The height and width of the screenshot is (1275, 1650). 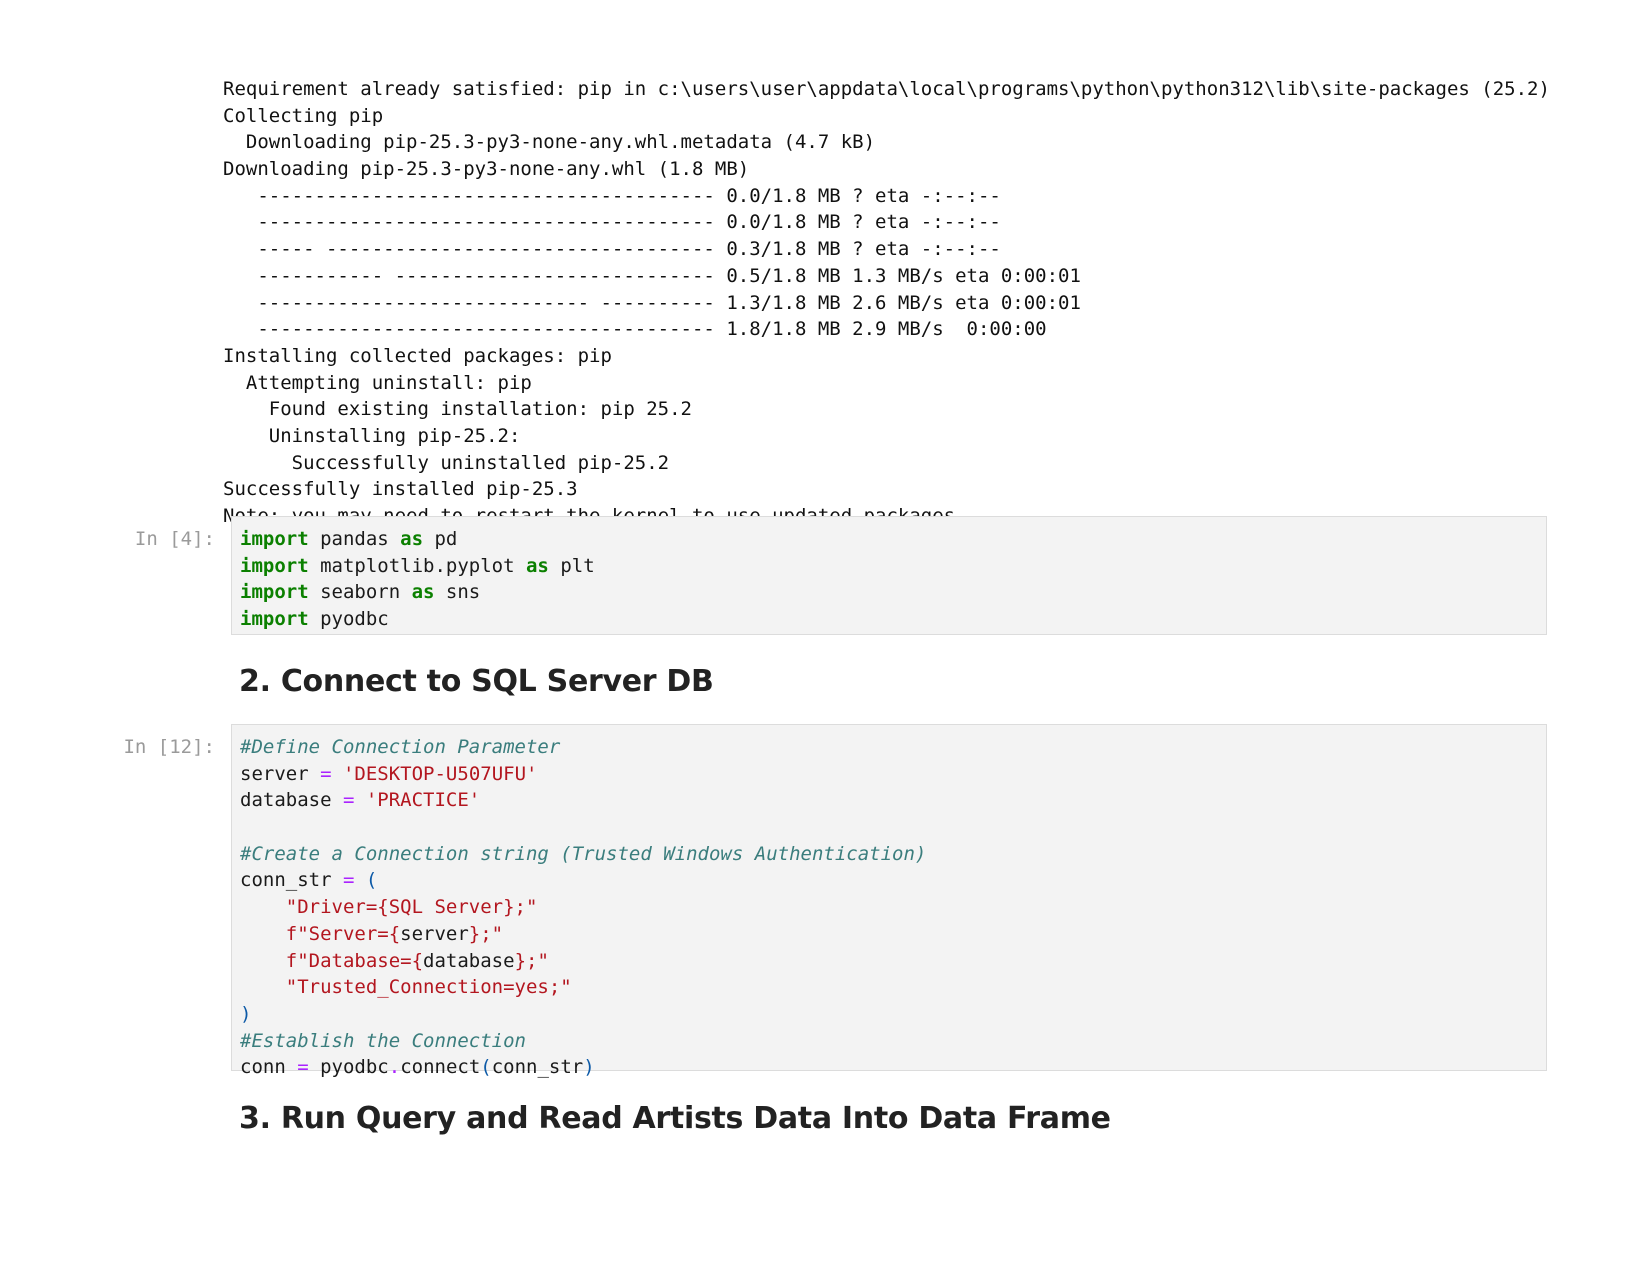 I want to click on section-heading-connect: 2. Connect to SQL Server DB, so click(x=476, y=681).